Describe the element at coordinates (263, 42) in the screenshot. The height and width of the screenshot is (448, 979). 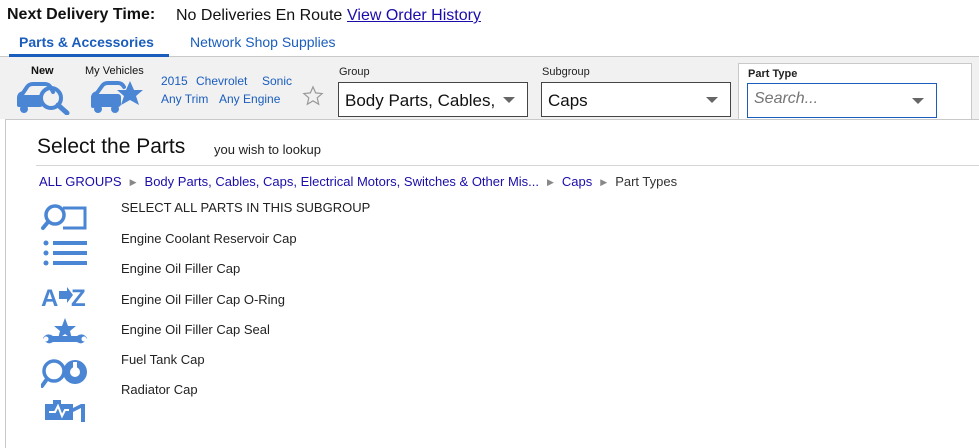
I see `tab-network-shop-supplies: Network Shop Supplies` at that location.